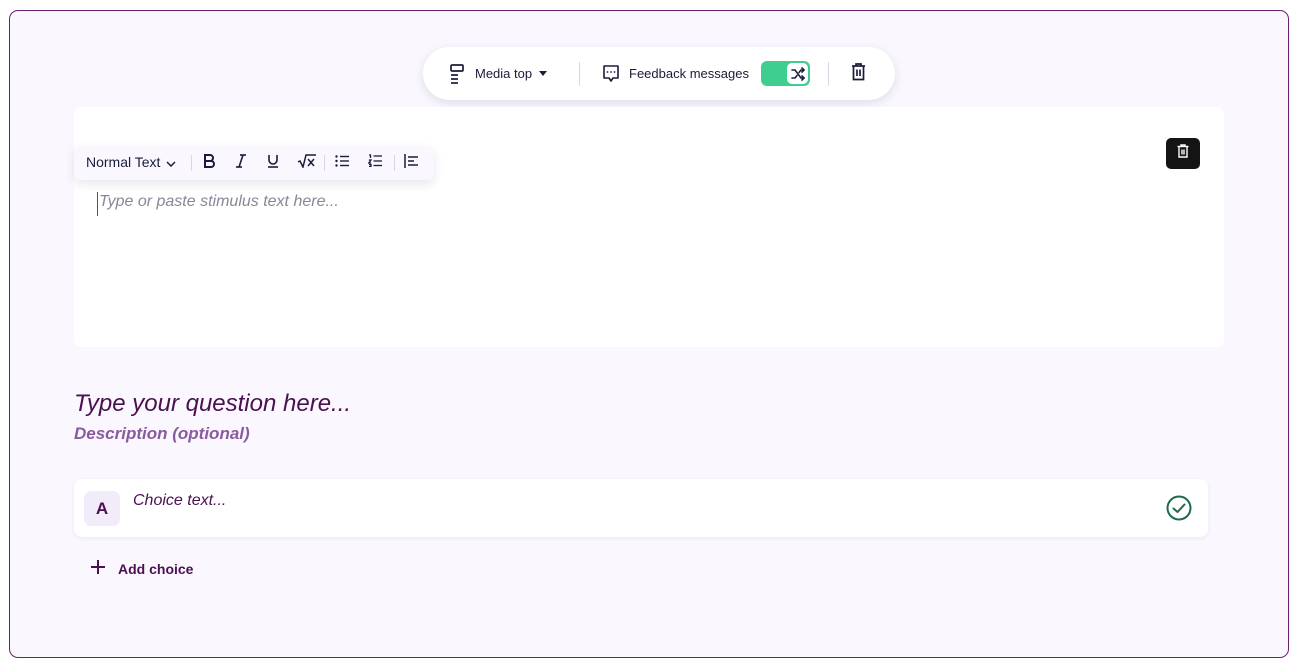 The image size is (1295, 665). I want to click on chevron-down-icon, so click(171, 162).